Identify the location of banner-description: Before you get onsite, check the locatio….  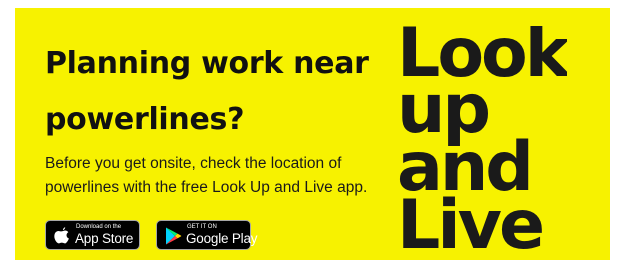
(206, 176).